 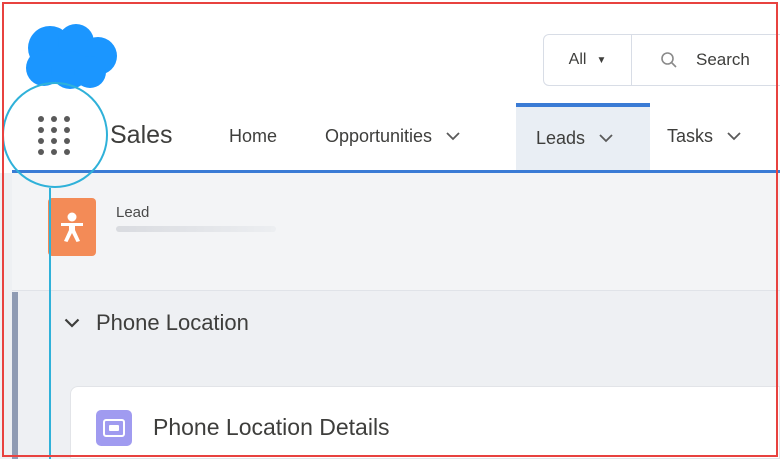 I want to click on tab-opportunities: Opportunities, so click(x=392, y=136).